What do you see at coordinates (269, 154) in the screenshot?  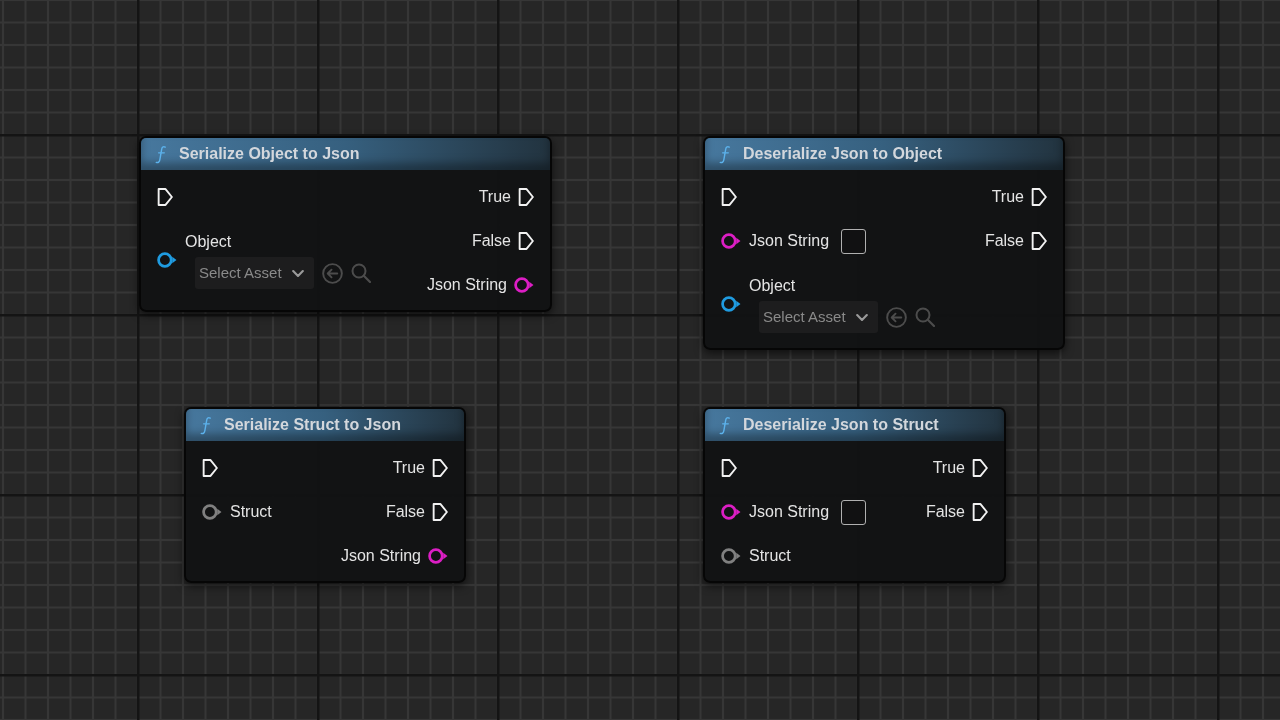 I see `node-title: Serialize Object to Json` at bounding box center [269, 154].